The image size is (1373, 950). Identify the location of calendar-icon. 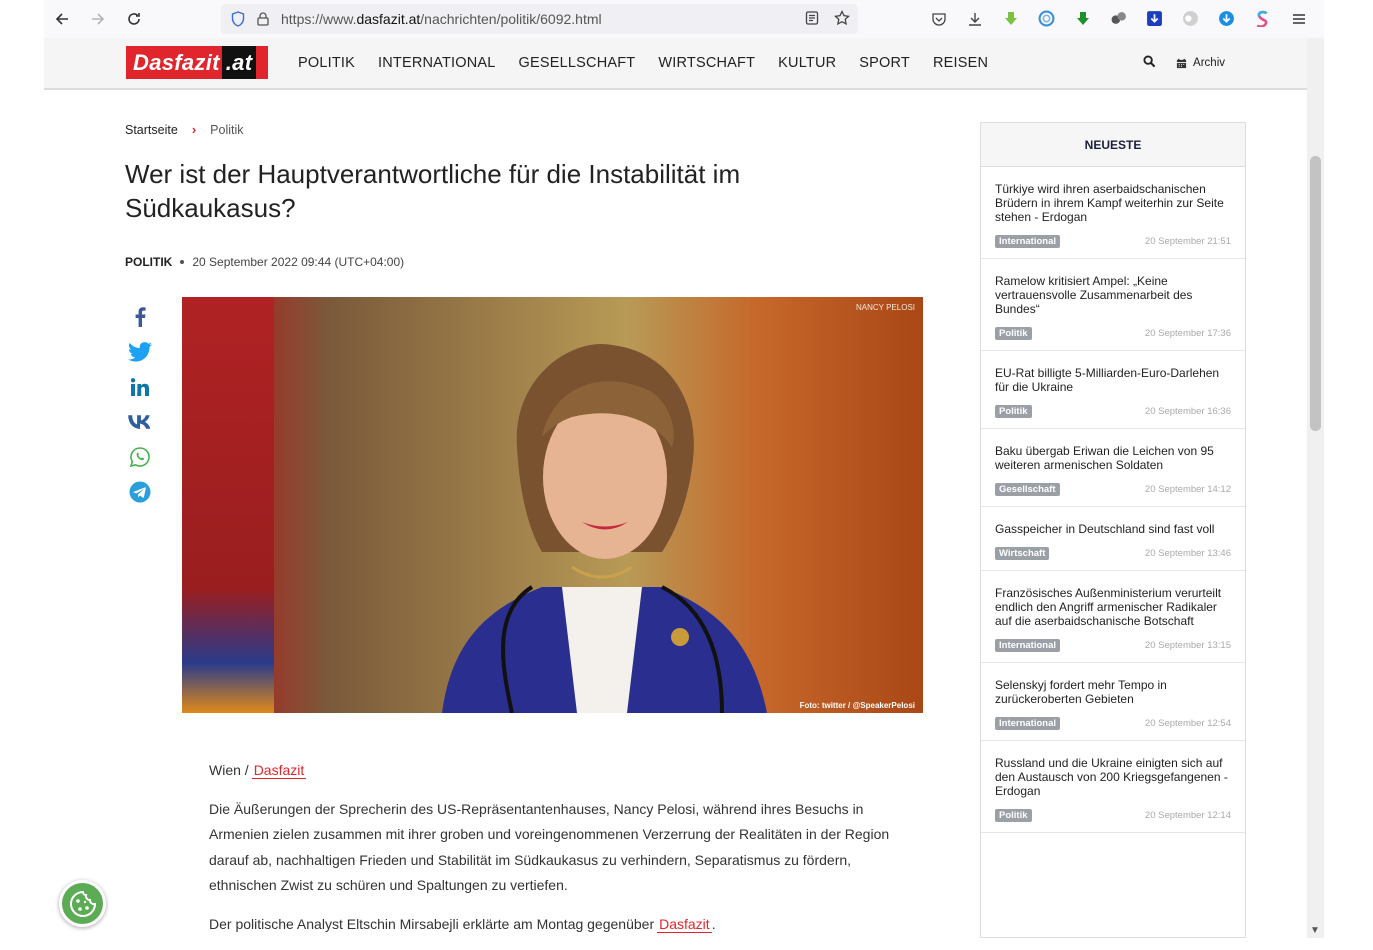
(1181, 63).